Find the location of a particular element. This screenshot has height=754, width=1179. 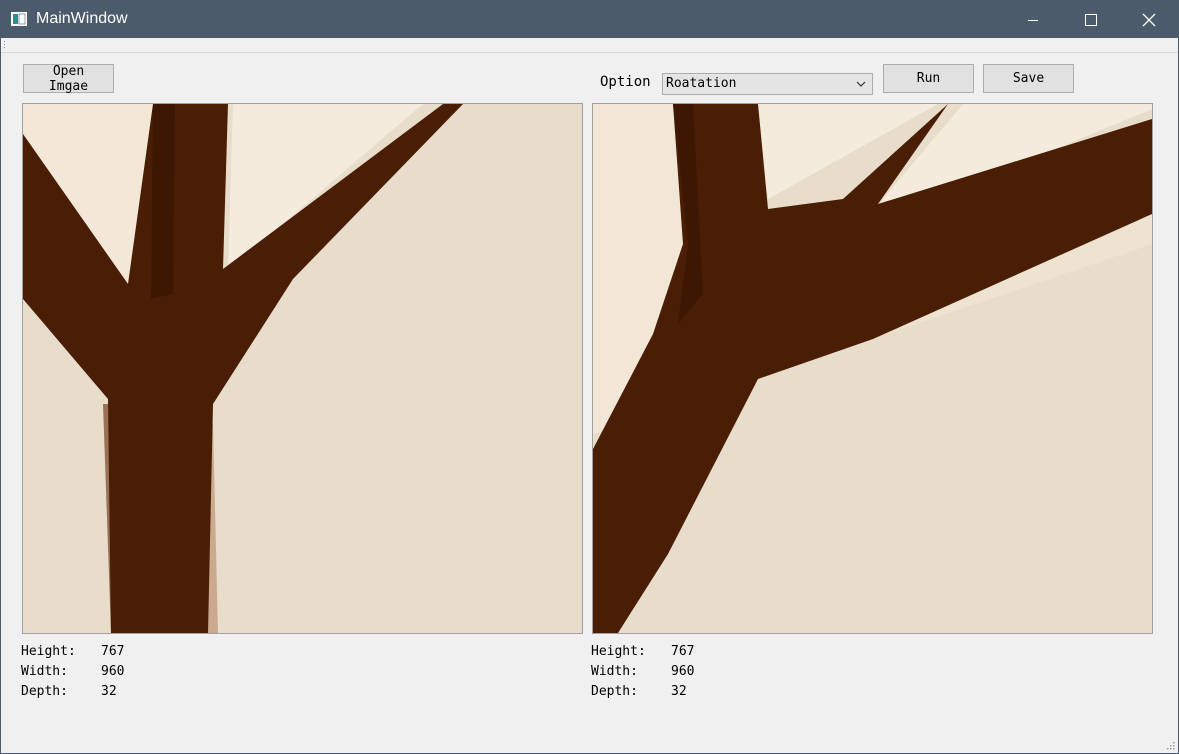

option-select: Roatation is located at coordinates (767, 84).